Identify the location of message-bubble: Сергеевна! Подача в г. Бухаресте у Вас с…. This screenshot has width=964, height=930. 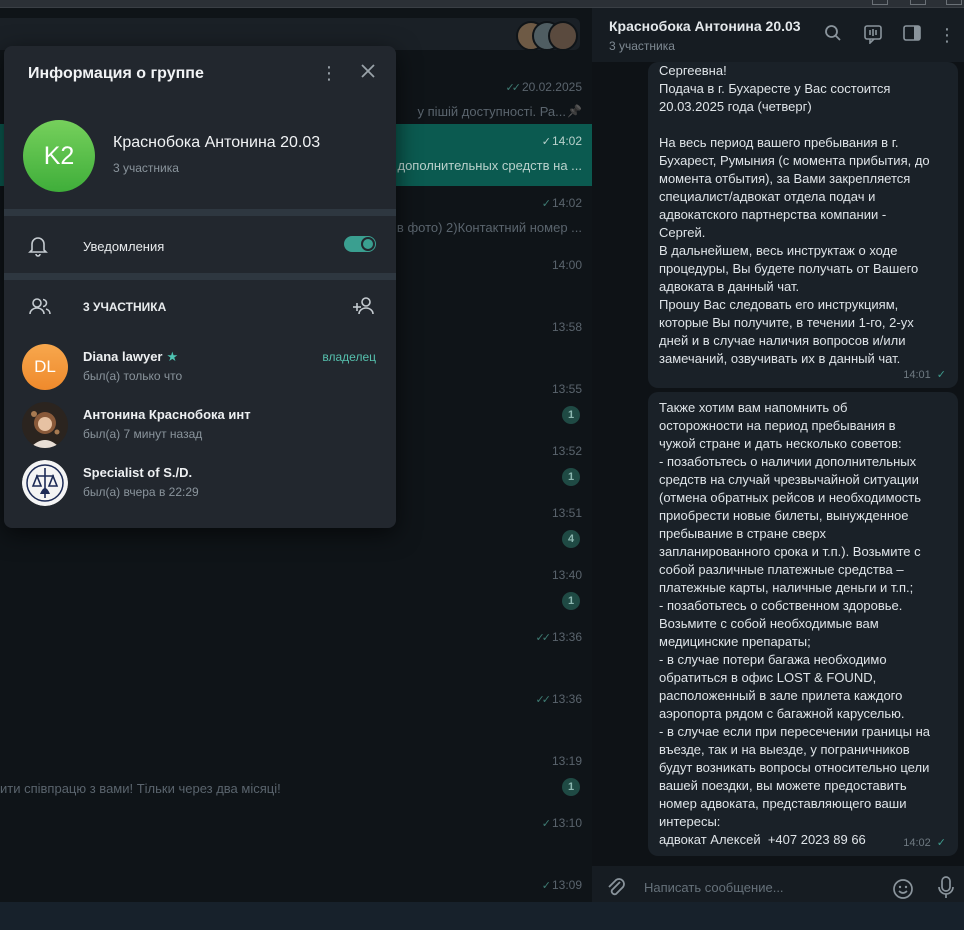
(803, 225).